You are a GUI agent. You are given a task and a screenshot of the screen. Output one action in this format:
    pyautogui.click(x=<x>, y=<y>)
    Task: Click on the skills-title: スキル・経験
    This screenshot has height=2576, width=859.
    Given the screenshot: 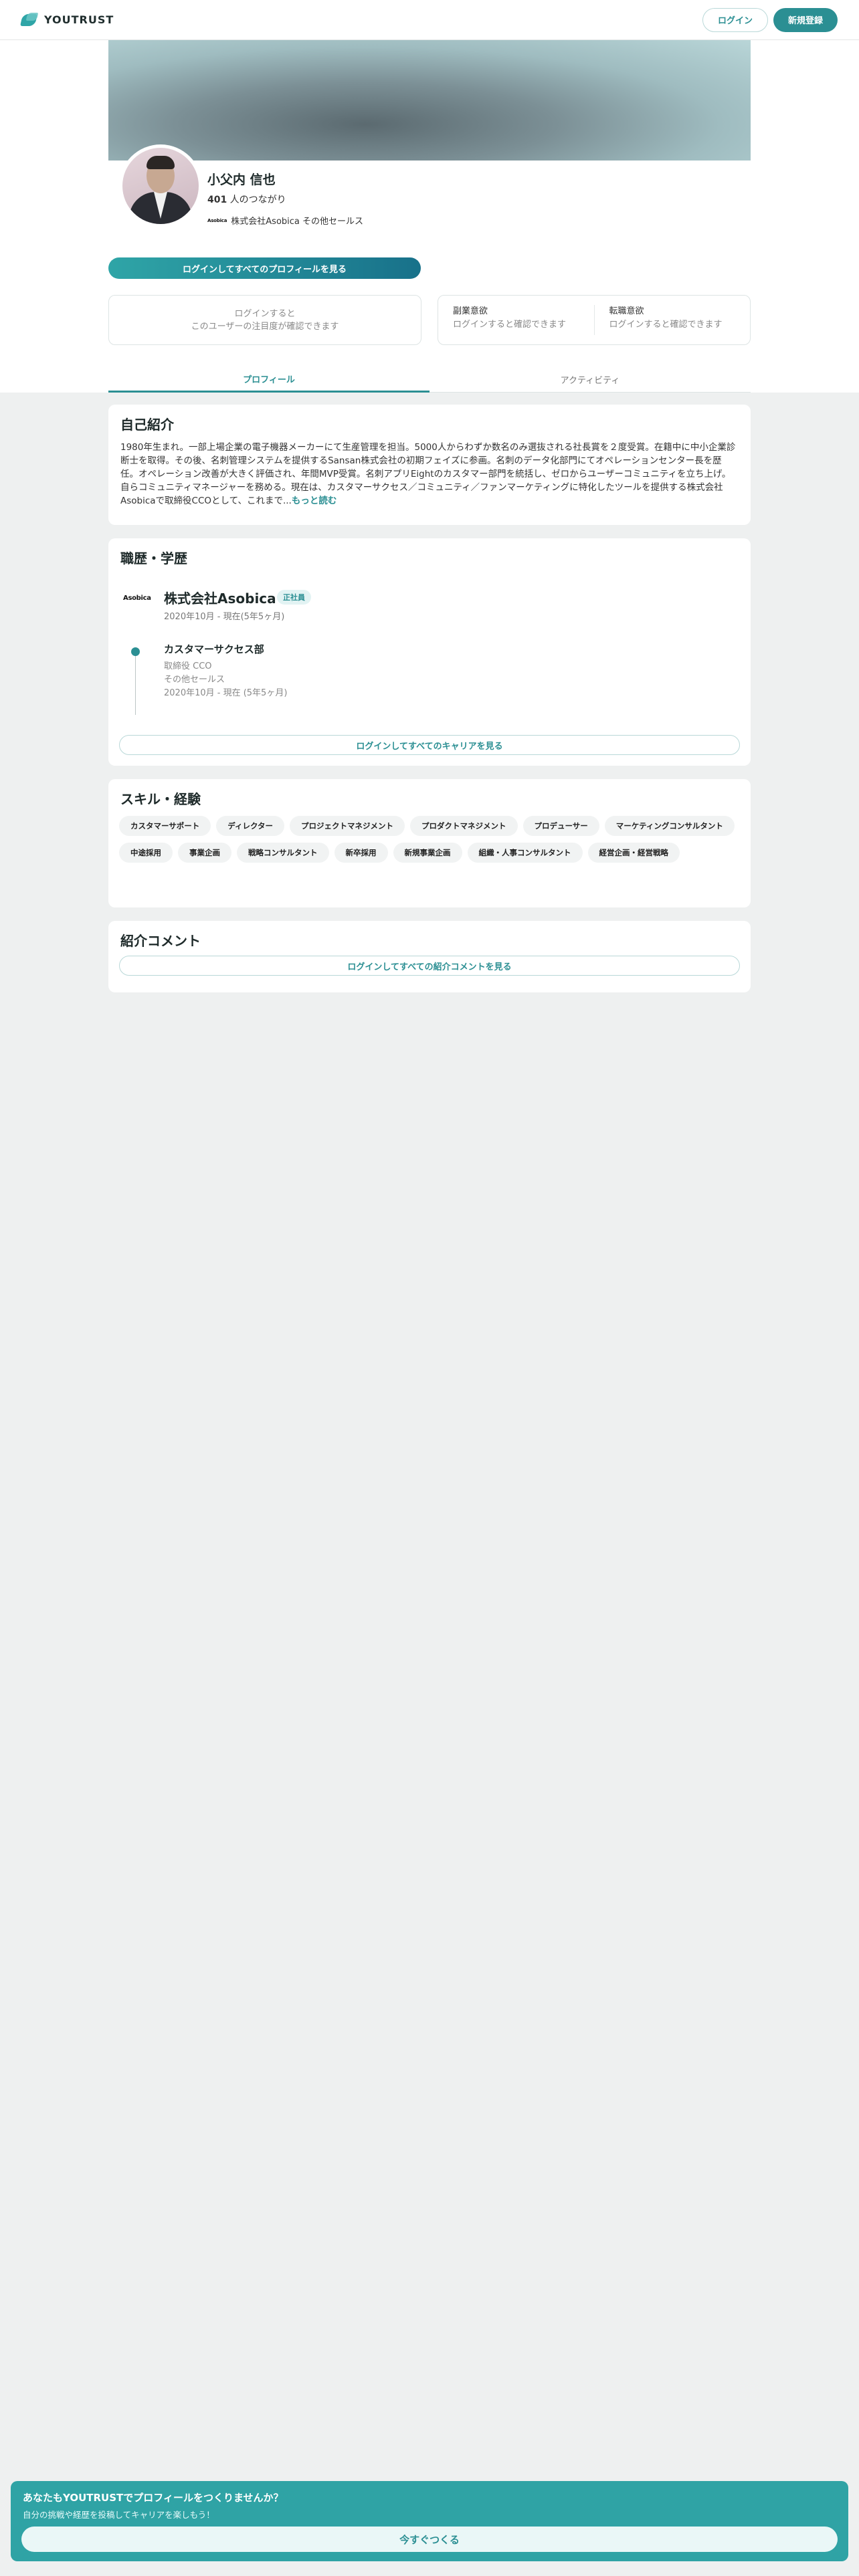 What is the action you would take?
    pyautogui.click(x=160, y=799)
    